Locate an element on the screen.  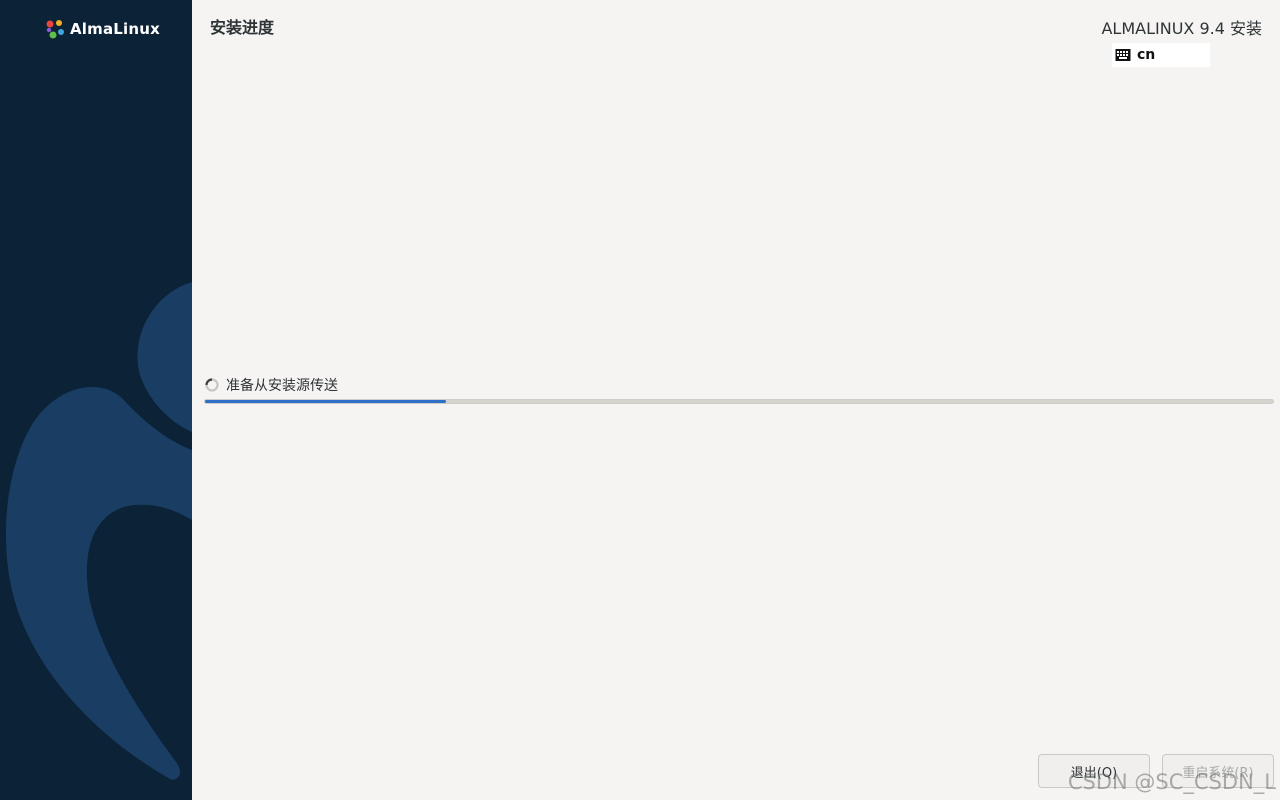
progress-status: 准备从安装源传送 is located at coordinates (271, 385).